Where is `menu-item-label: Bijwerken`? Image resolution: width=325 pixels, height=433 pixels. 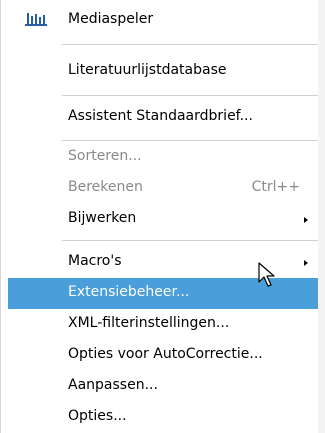
menu-item-label: Bijwerken is located at coordinates (102, 218).